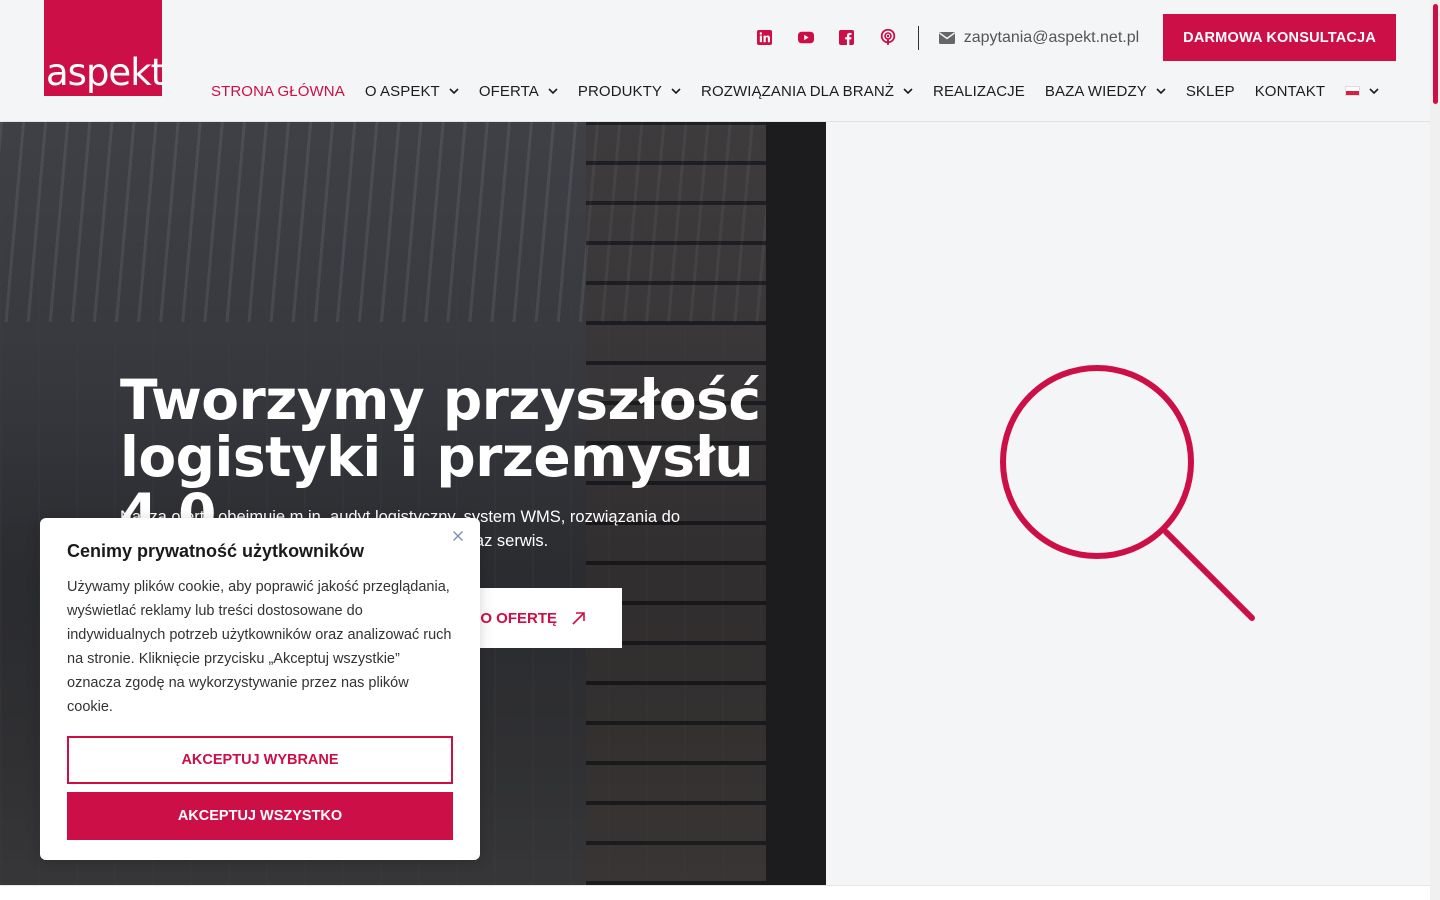  Describe the element at coordinates (826, 37) in the screenshot. I see `social-links` at that location.